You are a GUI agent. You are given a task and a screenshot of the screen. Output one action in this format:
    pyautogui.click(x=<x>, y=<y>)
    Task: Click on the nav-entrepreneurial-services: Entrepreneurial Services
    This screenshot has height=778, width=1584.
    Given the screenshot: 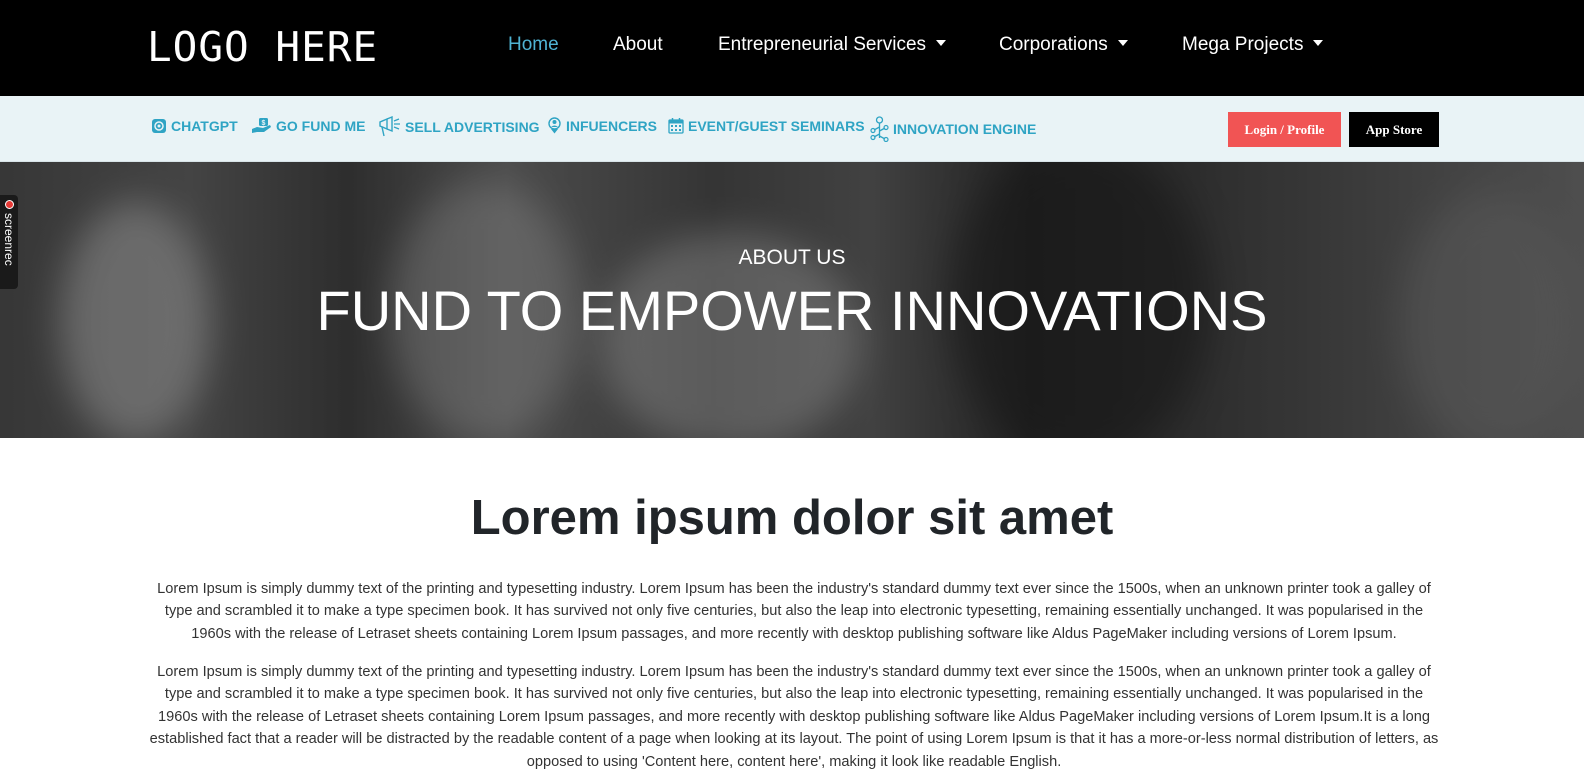 What is the action you would take?
    pyautogui.click(x=832, y=45)
    